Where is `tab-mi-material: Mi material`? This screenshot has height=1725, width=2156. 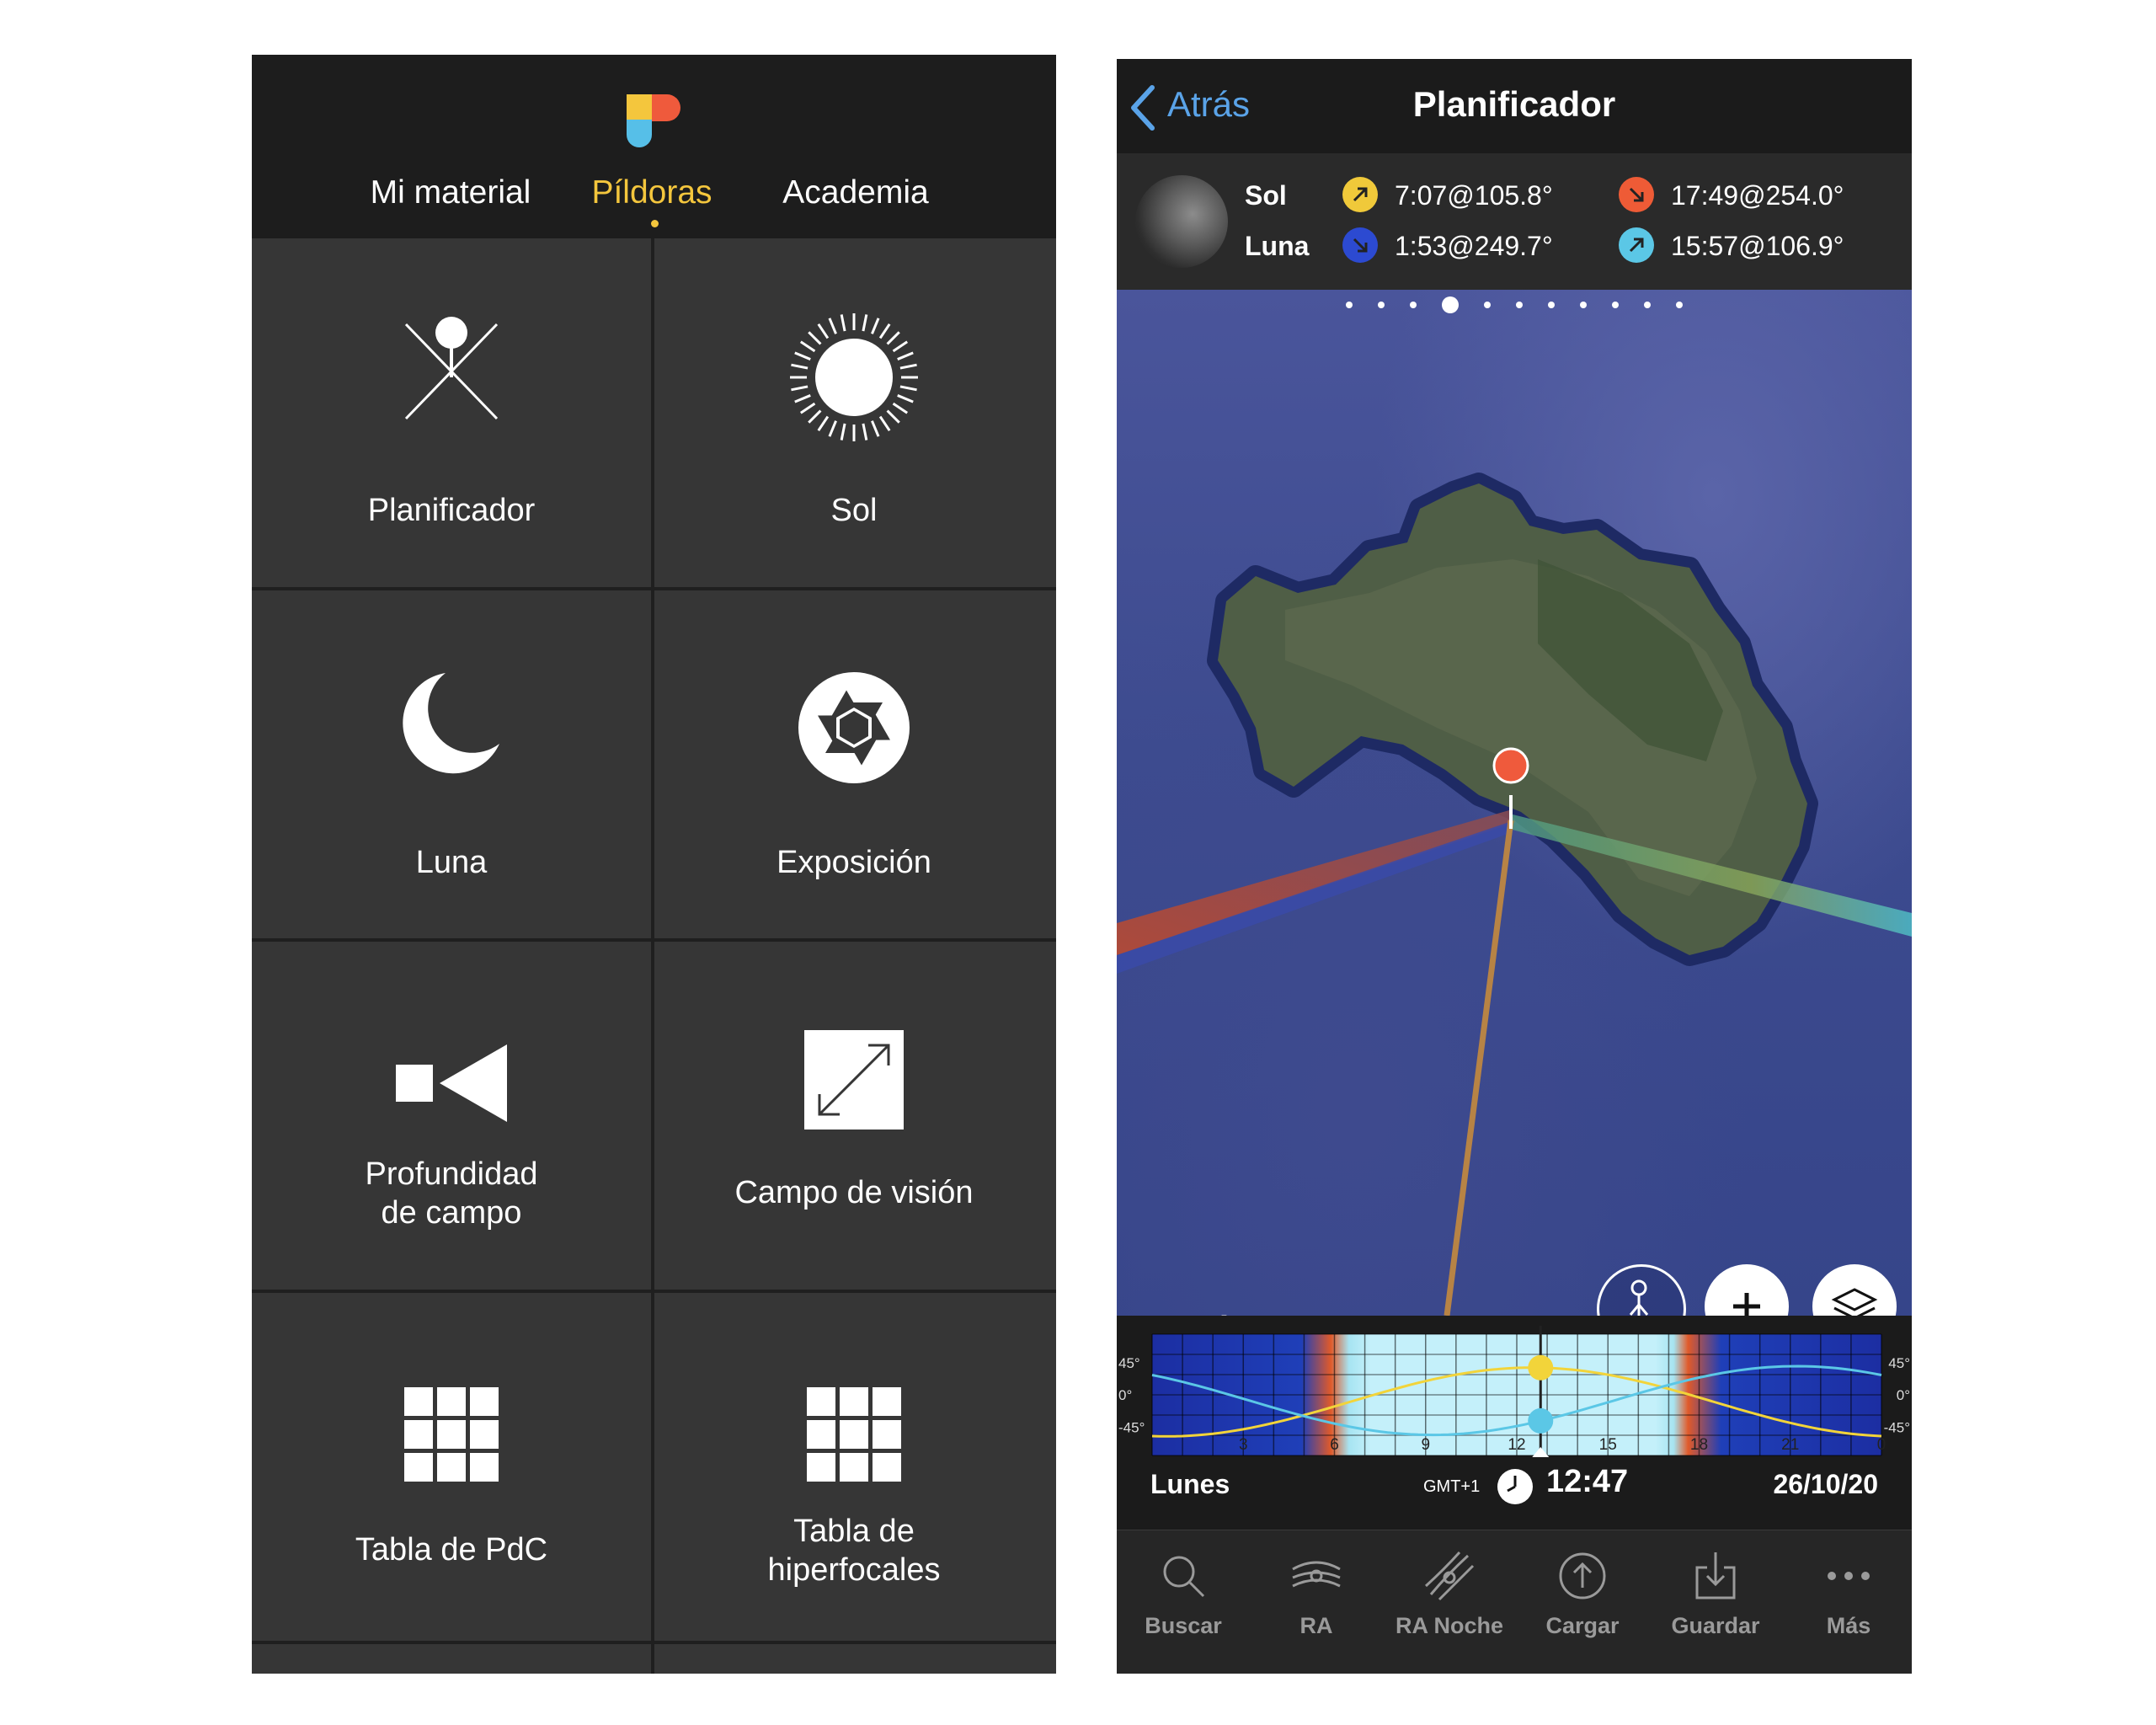
tab-mi-material: Mi material is located at coordinates (451, 192).